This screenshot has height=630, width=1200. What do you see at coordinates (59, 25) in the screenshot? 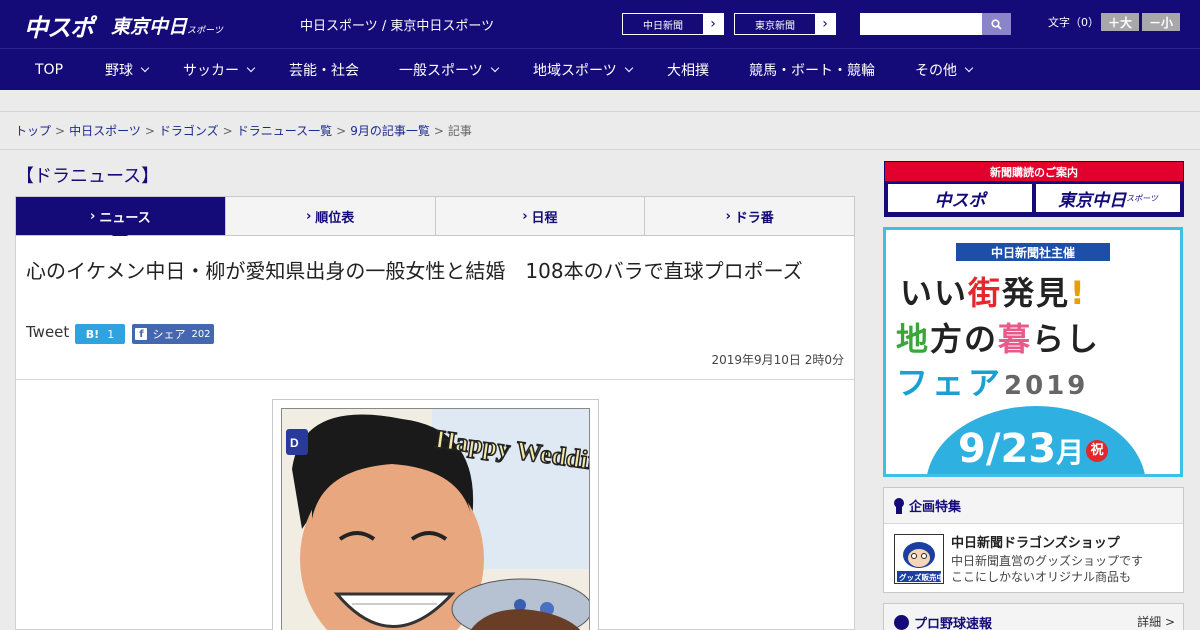
I see `chuspo-logo: 中スポ` at bounding box center [59, 25].